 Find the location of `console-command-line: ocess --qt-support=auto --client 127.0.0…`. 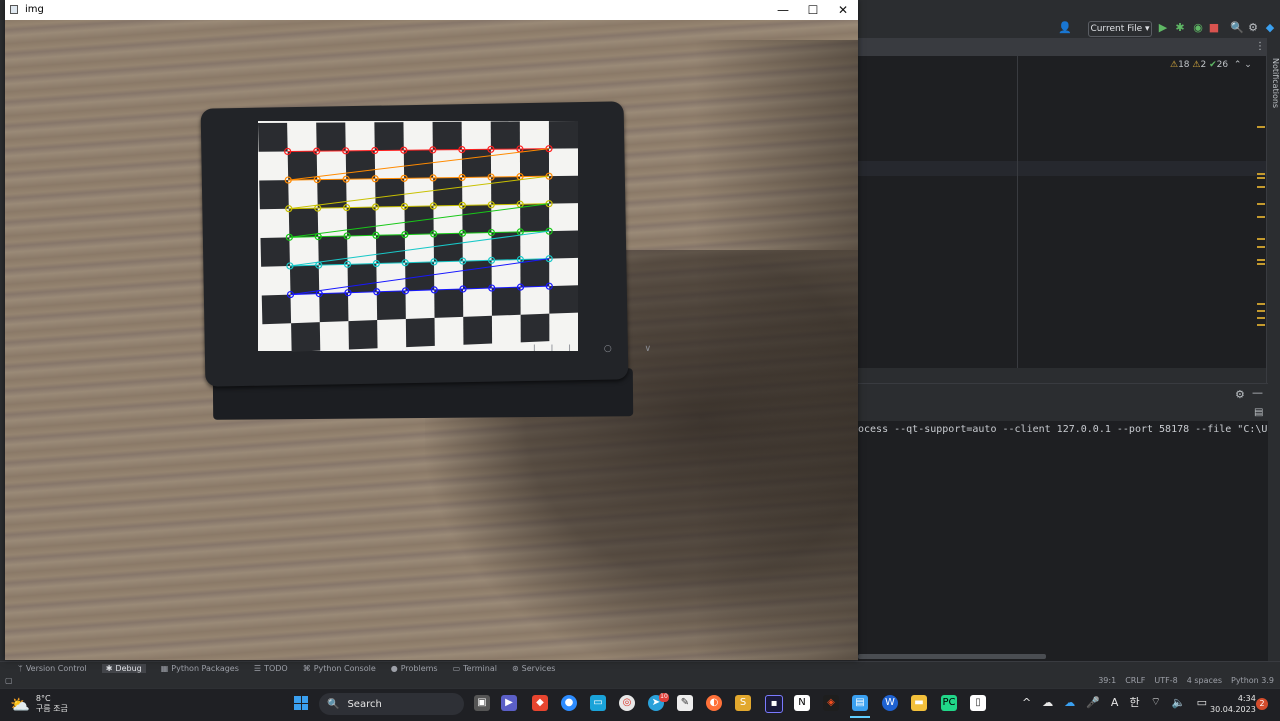

console-command-line: ocess --qt-support=auto --client 127.0.0… is located at coordinates (1063, 429).